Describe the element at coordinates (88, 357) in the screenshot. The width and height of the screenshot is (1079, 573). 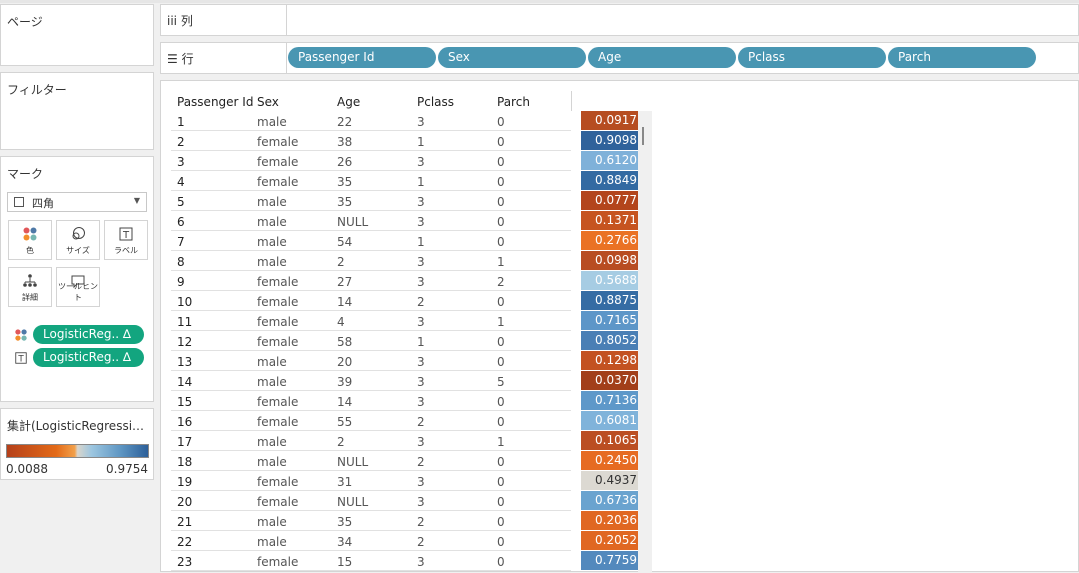
I see `label-field-pill: LogisticReg.. ∆` at that location.